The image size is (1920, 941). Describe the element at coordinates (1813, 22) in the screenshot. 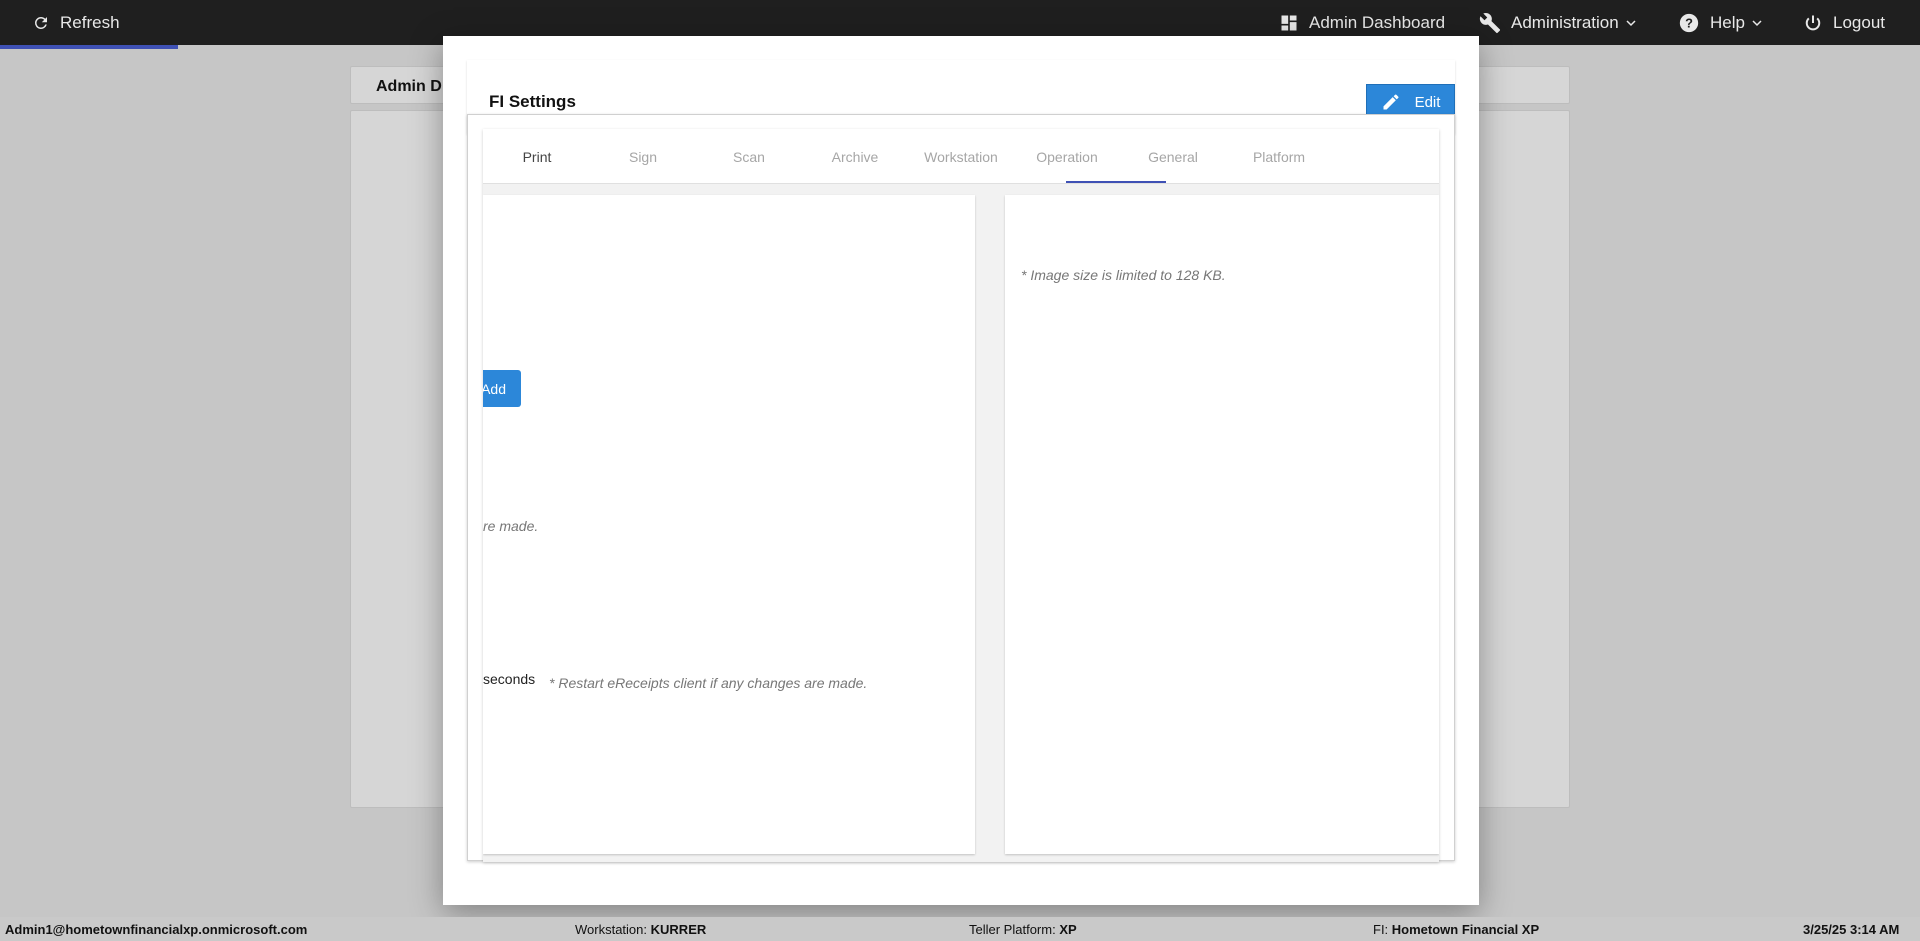

I see `power-icon` at that location.